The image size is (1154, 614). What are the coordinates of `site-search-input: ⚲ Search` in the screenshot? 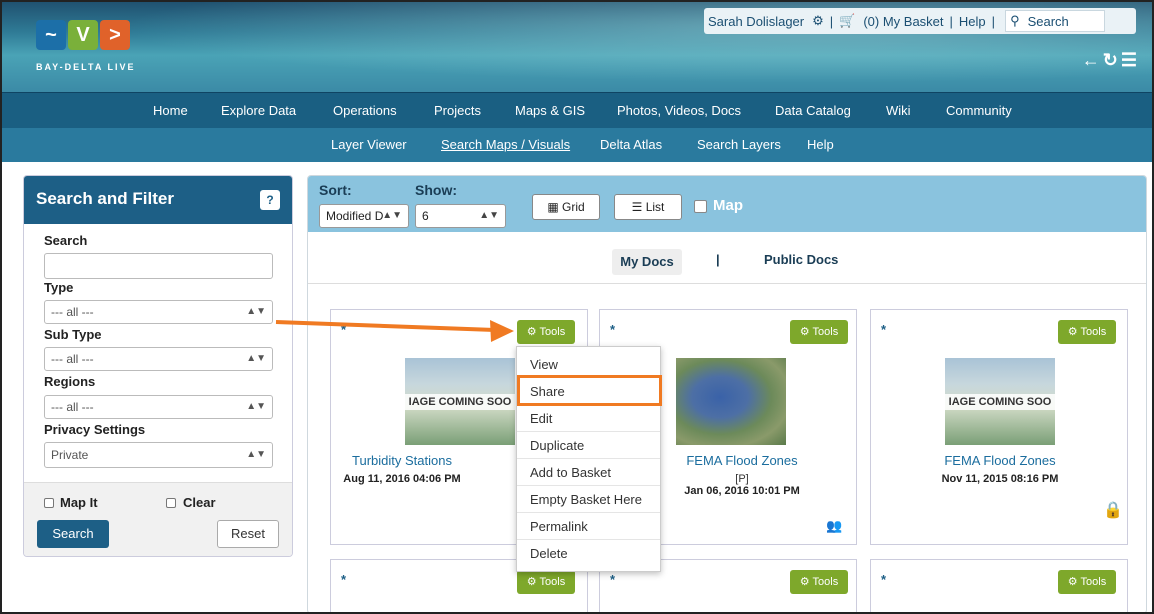 It's located at (1055, 21).